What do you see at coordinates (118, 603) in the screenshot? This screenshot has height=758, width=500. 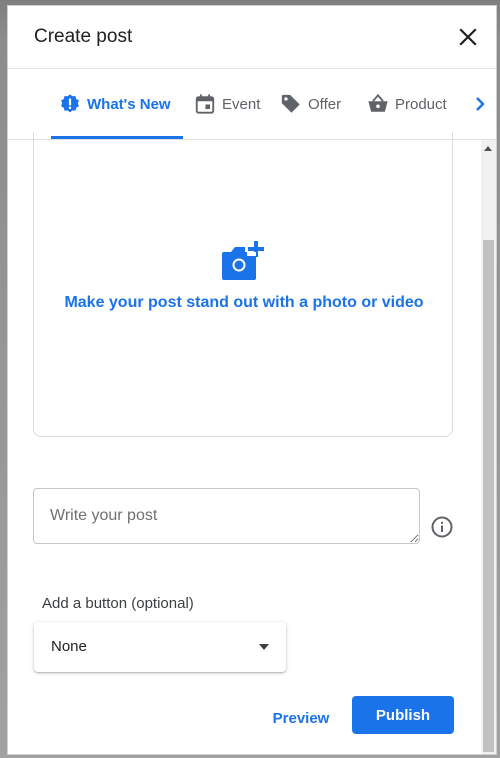 I see `add-button-label: Add a button (optional)` at bounding box center [118, 603].